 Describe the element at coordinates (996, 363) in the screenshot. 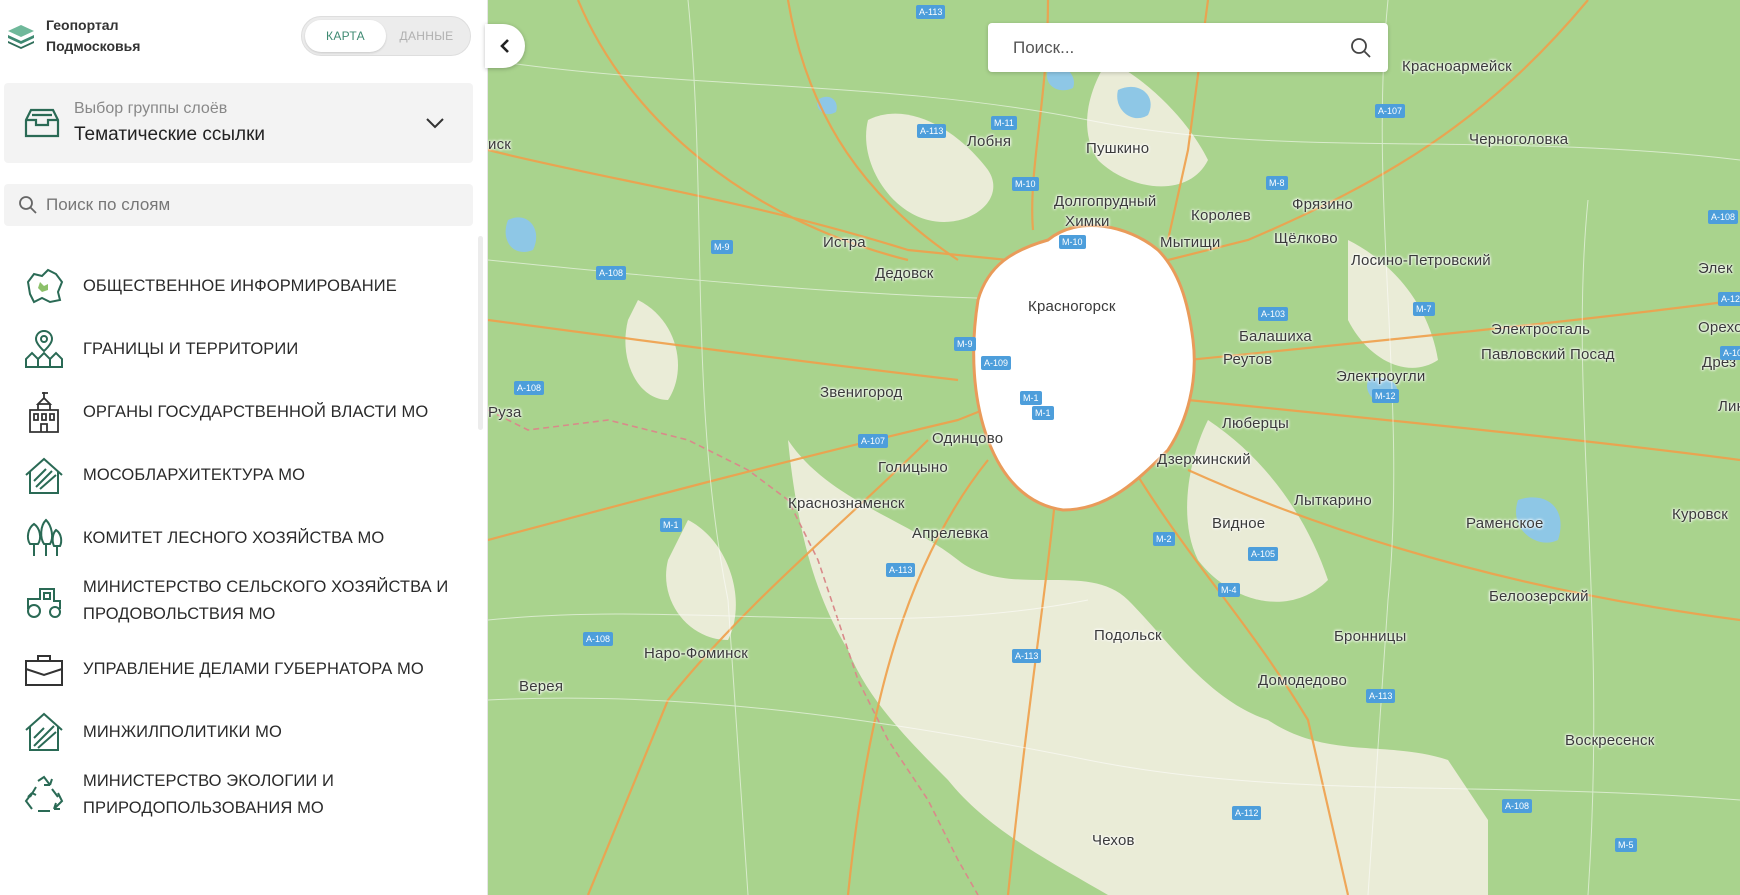

I see `road-shield: А-109` at that location.